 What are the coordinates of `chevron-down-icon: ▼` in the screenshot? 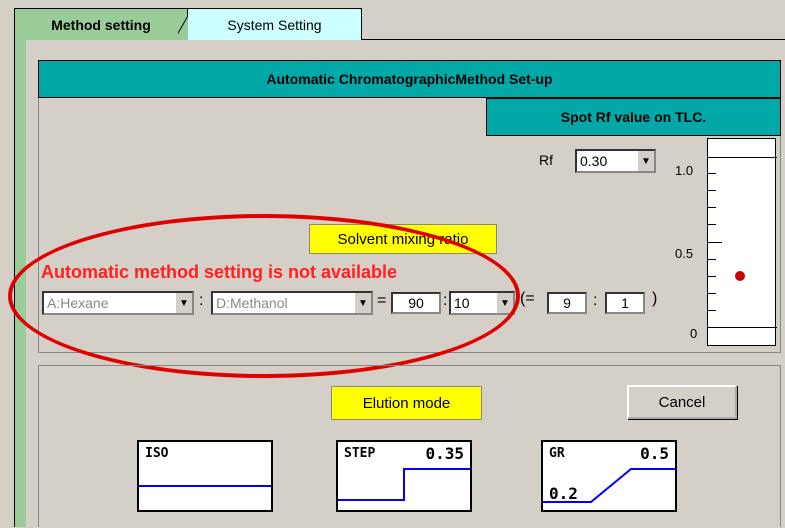 It's located at (645, 161).